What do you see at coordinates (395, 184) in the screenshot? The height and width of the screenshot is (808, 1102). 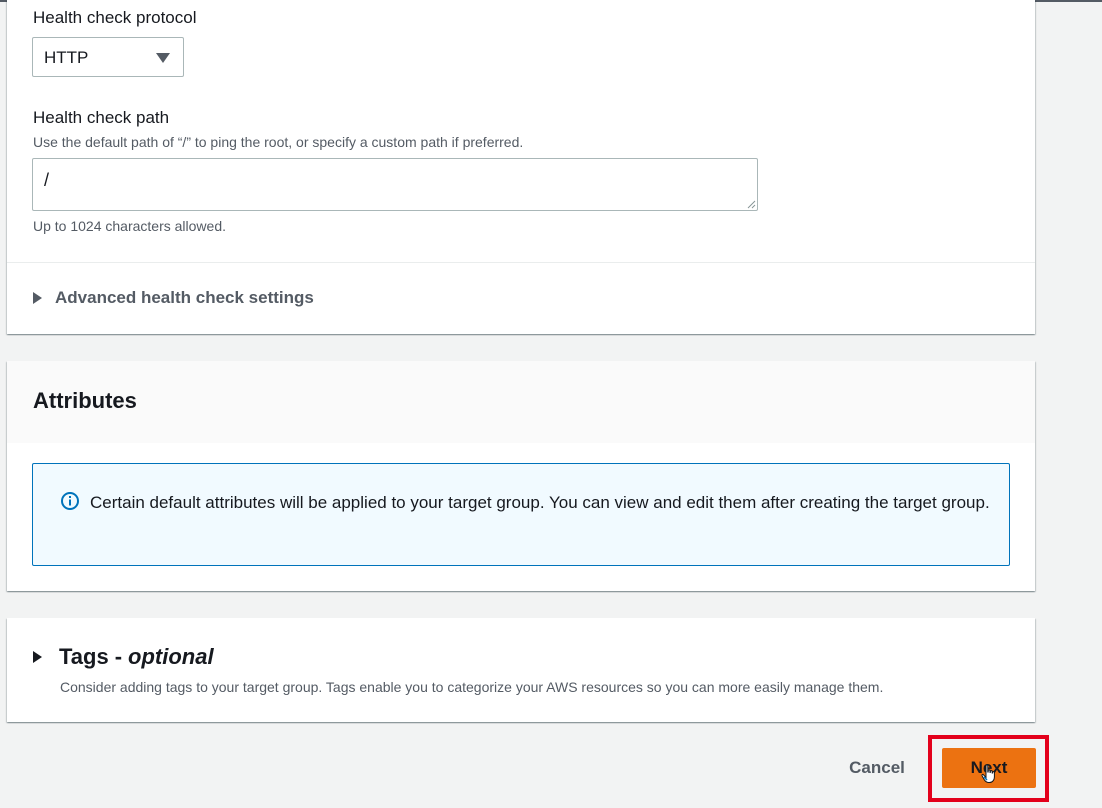 I see `health-check-path-input: /` at bounding box center [395, 184].